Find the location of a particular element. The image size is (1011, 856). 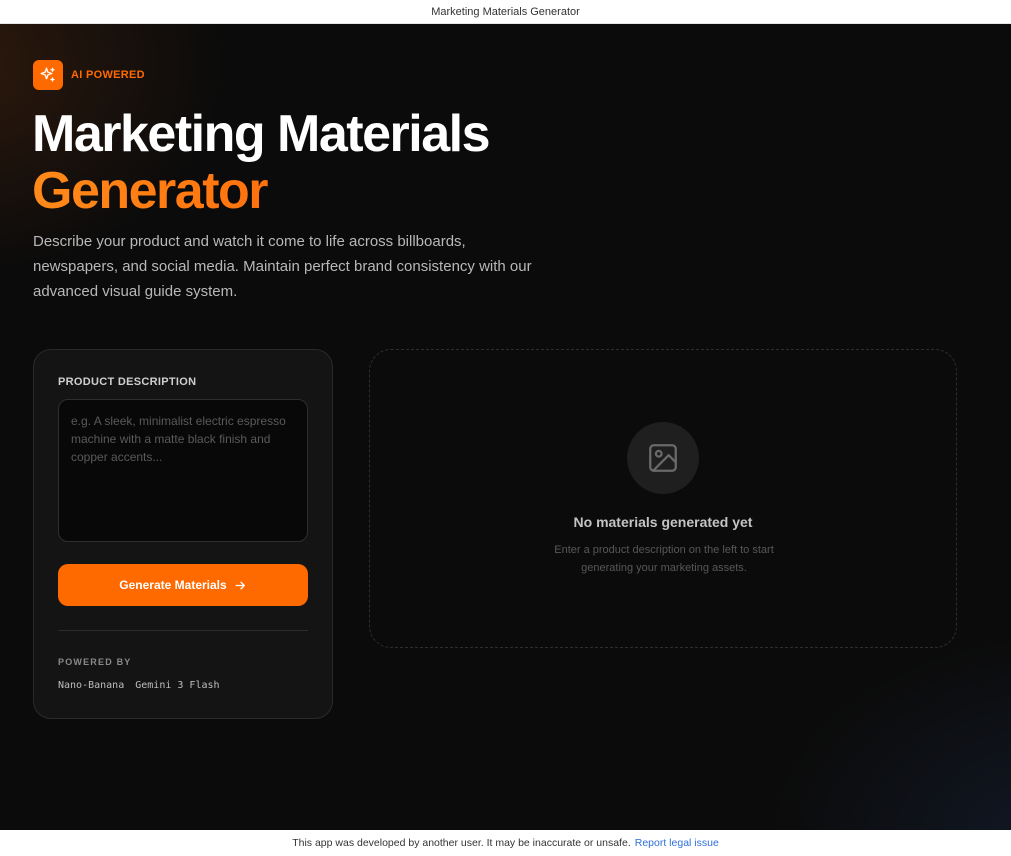

window-title-bar: Marketing Materials Generator is located at coordinates (505, 12).